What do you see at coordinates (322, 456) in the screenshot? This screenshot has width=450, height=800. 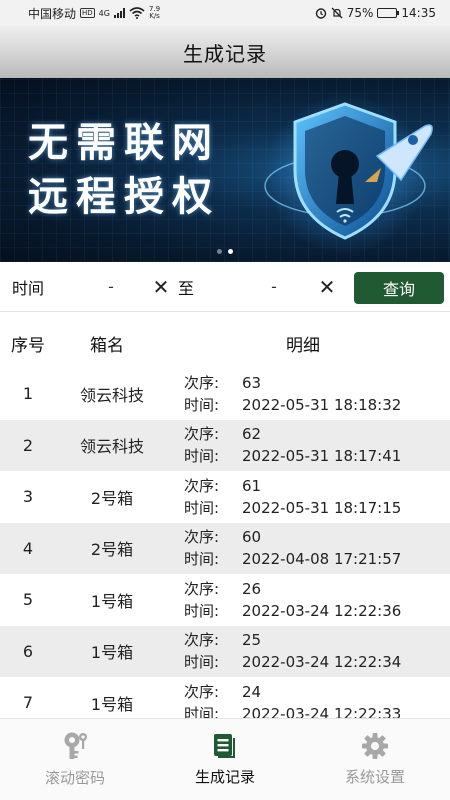 I see `time-value: 2022-05-31 18:17:41` at bounding box center [322, 456].